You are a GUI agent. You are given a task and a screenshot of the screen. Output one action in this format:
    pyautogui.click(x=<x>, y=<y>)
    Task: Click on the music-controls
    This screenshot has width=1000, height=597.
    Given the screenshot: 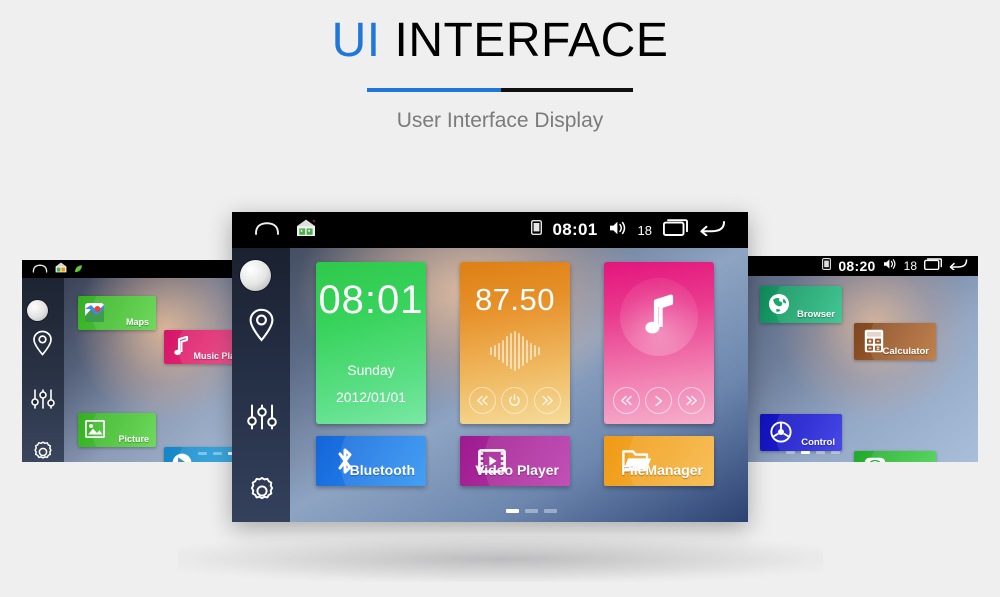 What is the action you would take?
    pyautogui.click(x=659, y=400)
    